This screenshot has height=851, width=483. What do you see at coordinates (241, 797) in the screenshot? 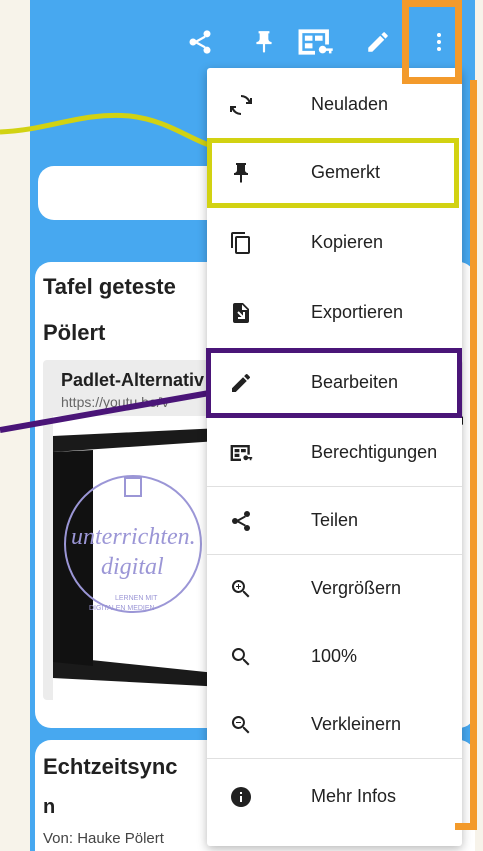
I see `info-icon` at bounding box center [241, 797].